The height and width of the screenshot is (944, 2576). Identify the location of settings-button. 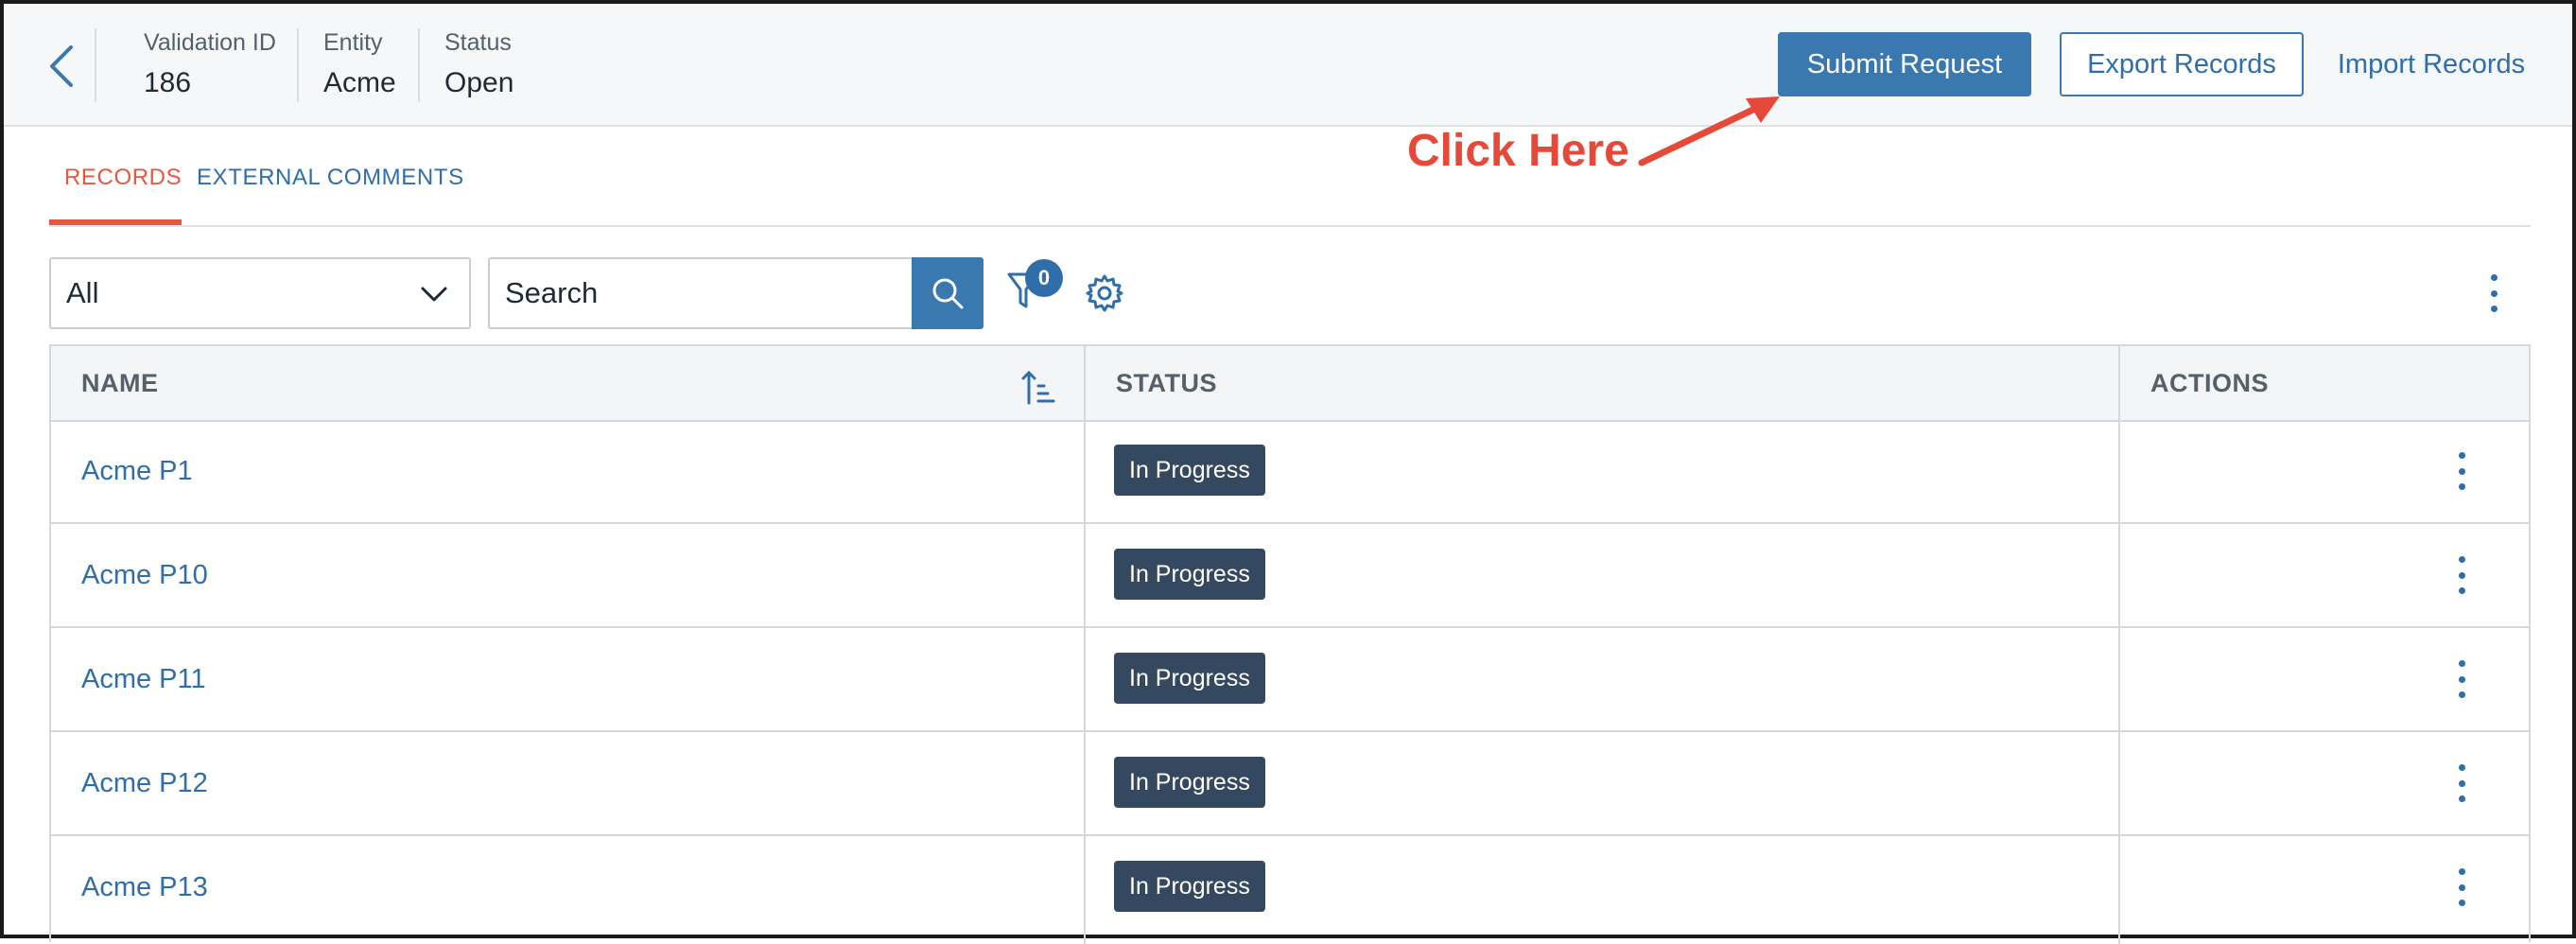
(1104, 293).